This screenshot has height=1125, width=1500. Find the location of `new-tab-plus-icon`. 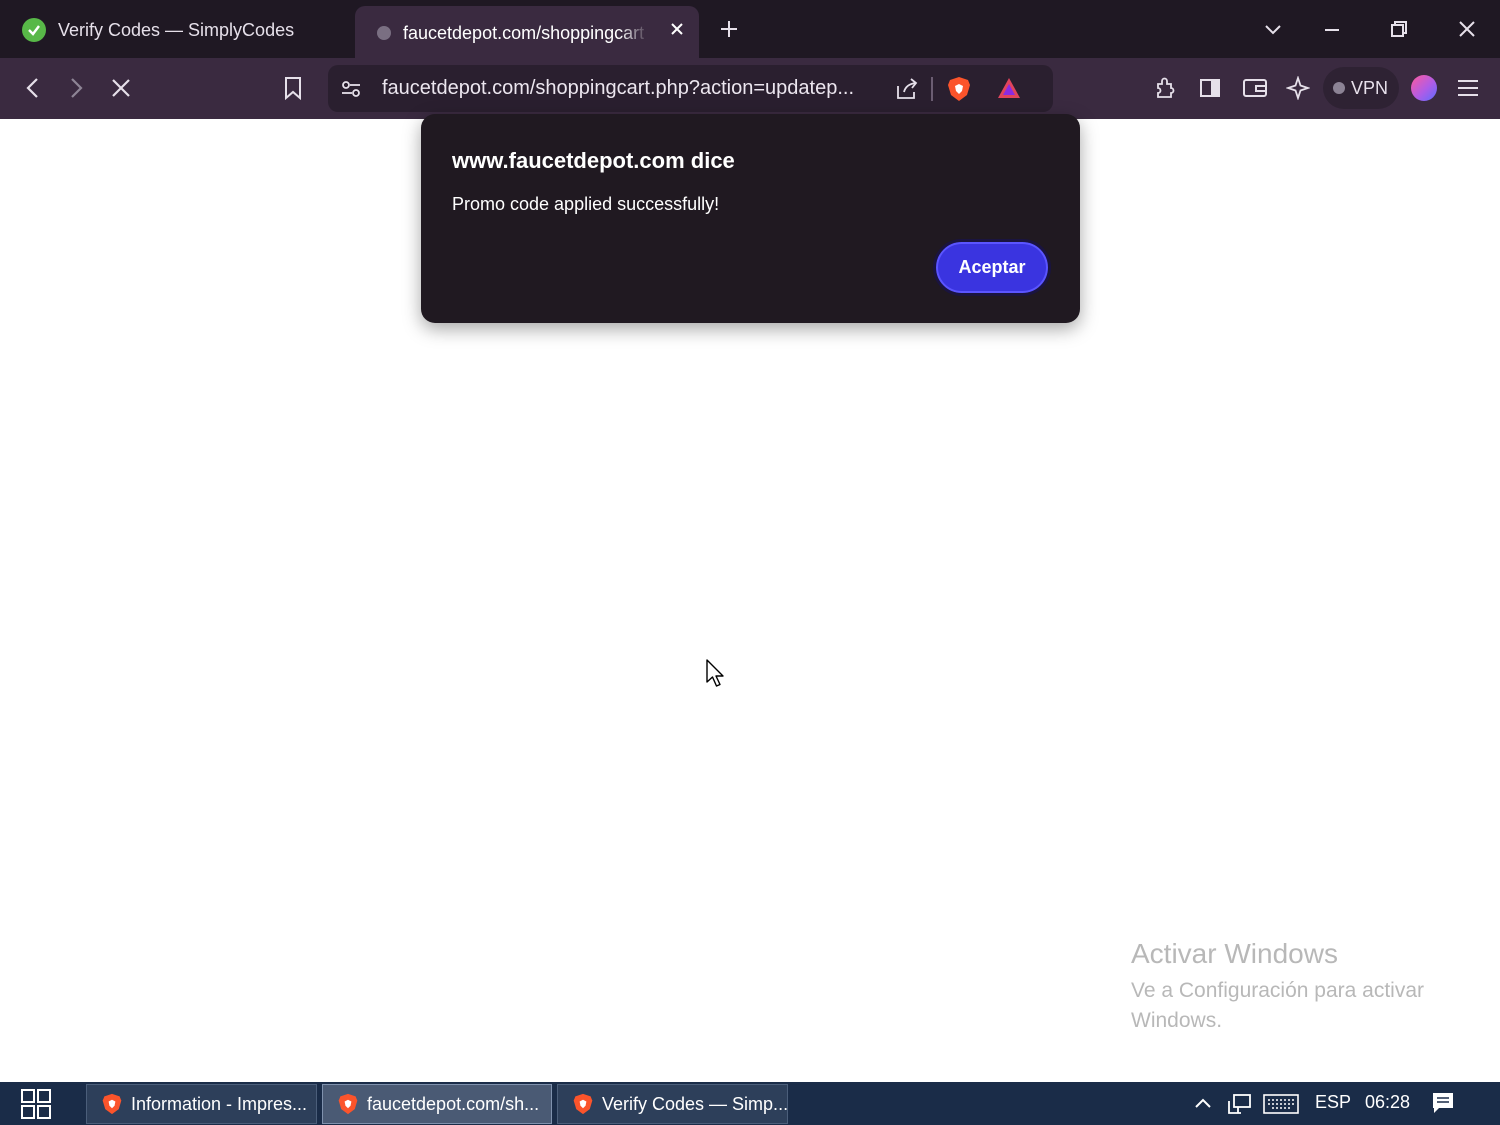

new-tab-plus-icon is located at coordinates (729, 29).